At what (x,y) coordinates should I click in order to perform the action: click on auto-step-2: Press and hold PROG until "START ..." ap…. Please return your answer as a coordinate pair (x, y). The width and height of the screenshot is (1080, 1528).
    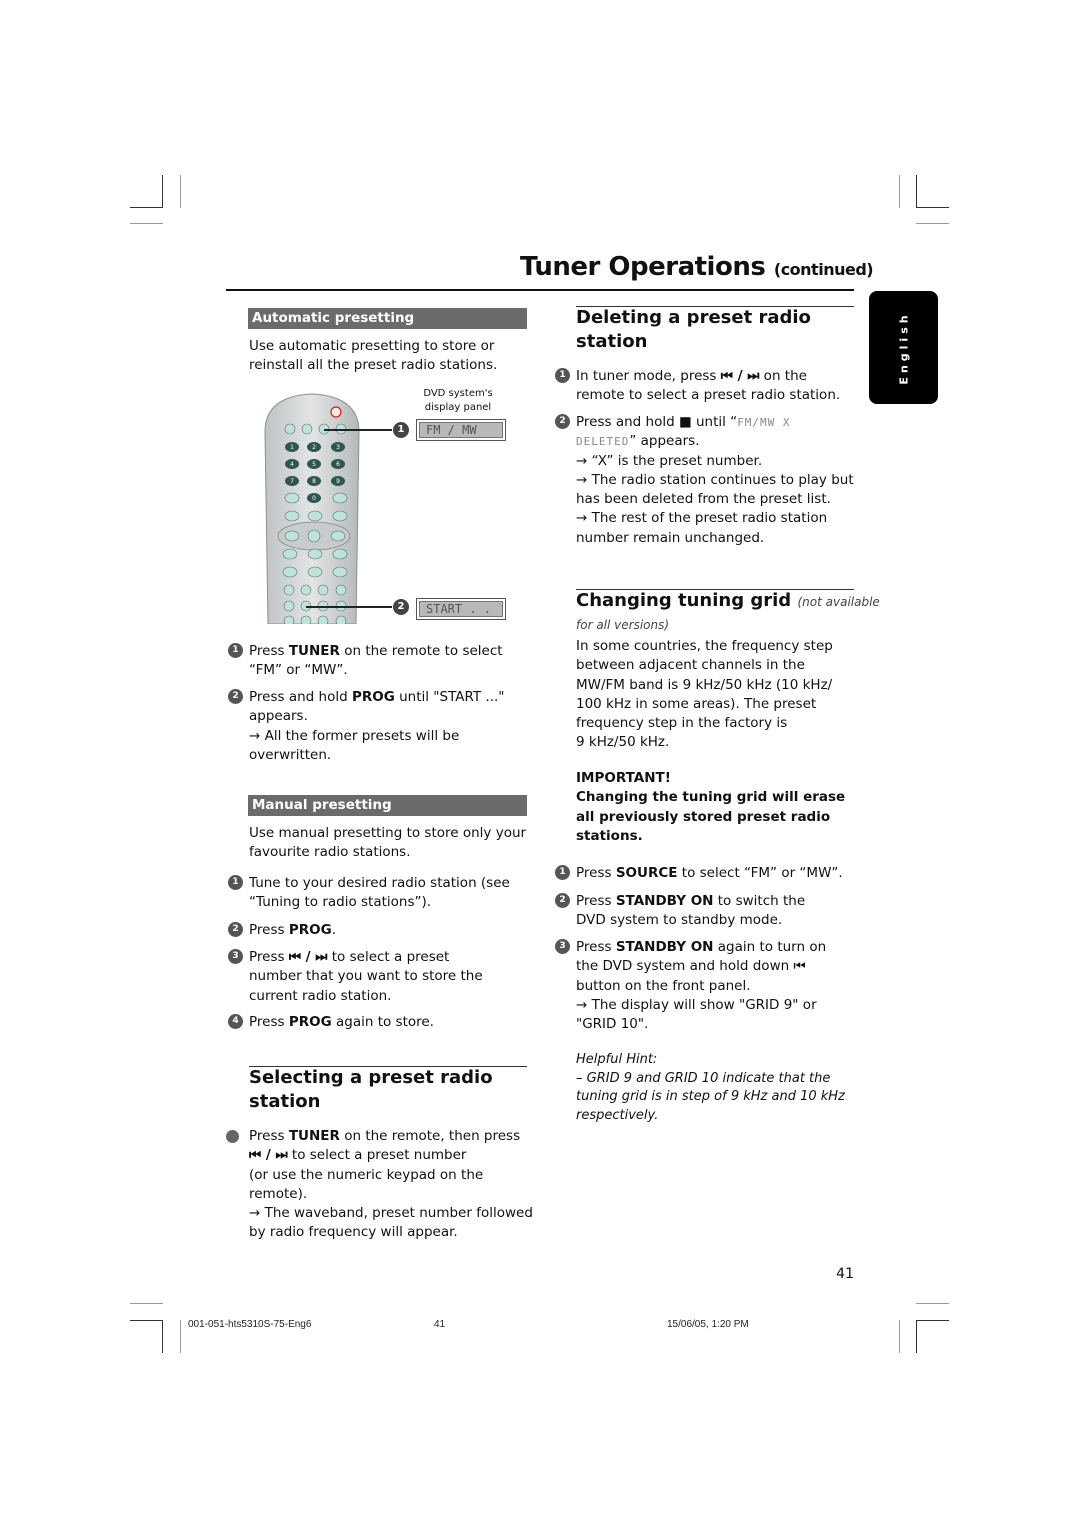
    Looking at the image, I should click on (377, 726).